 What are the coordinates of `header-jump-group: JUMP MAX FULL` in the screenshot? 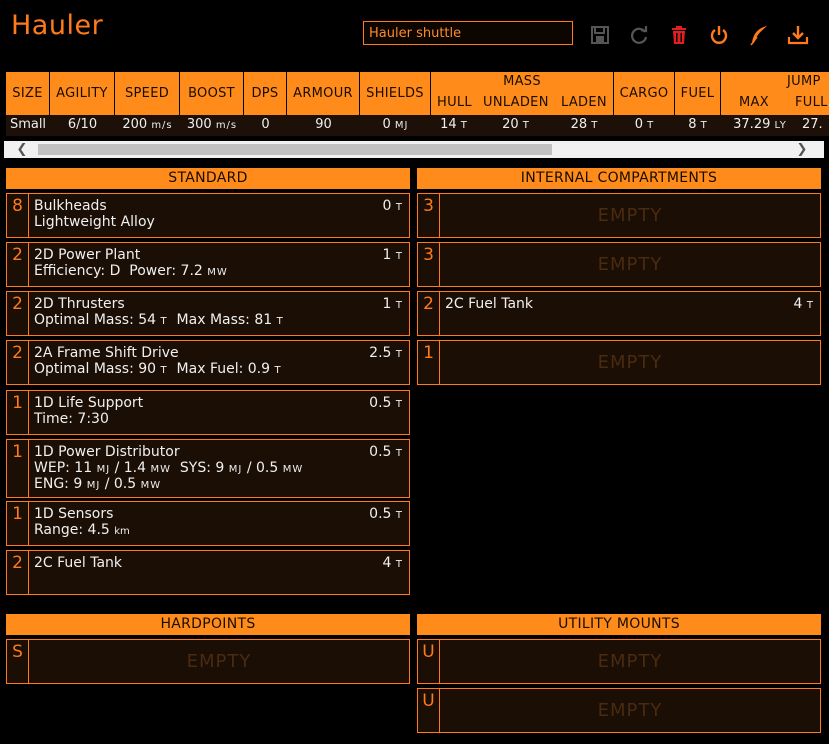 It's located at (775, 93).